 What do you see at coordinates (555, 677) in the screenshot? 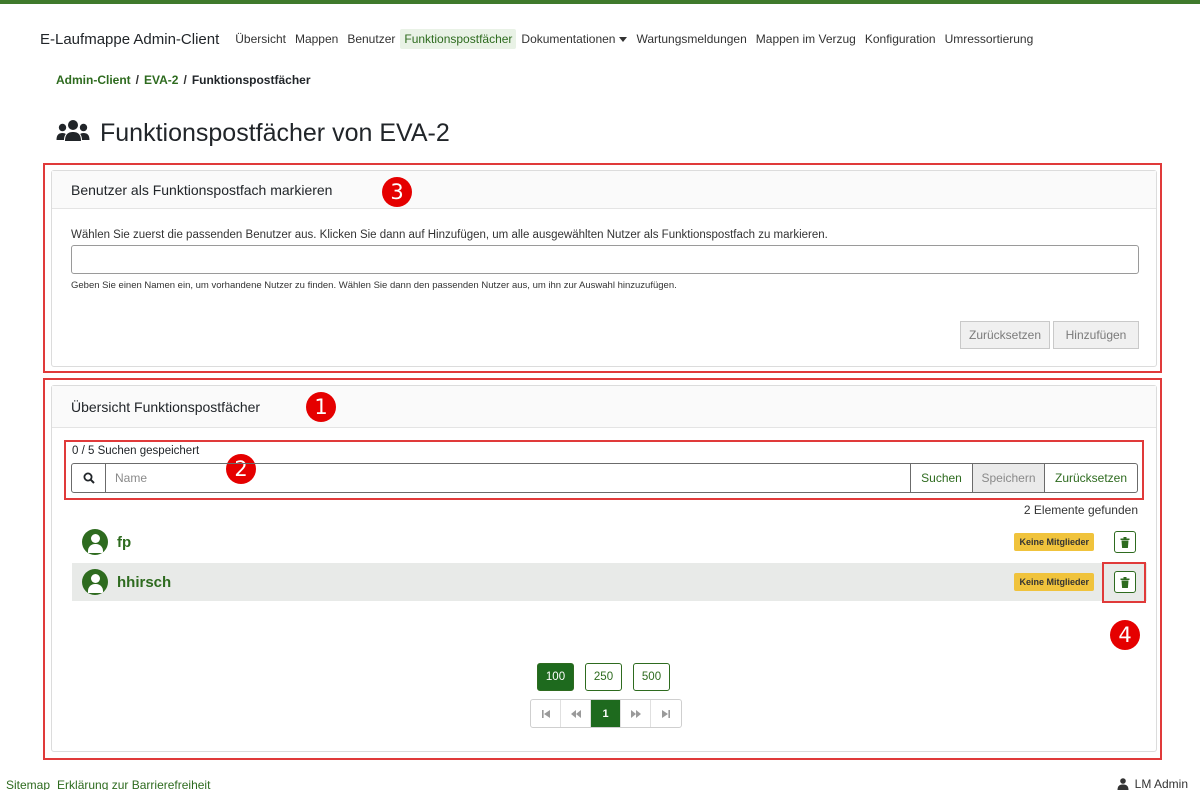
I see `page-size-100: 100` at bounding box center [555, 677].